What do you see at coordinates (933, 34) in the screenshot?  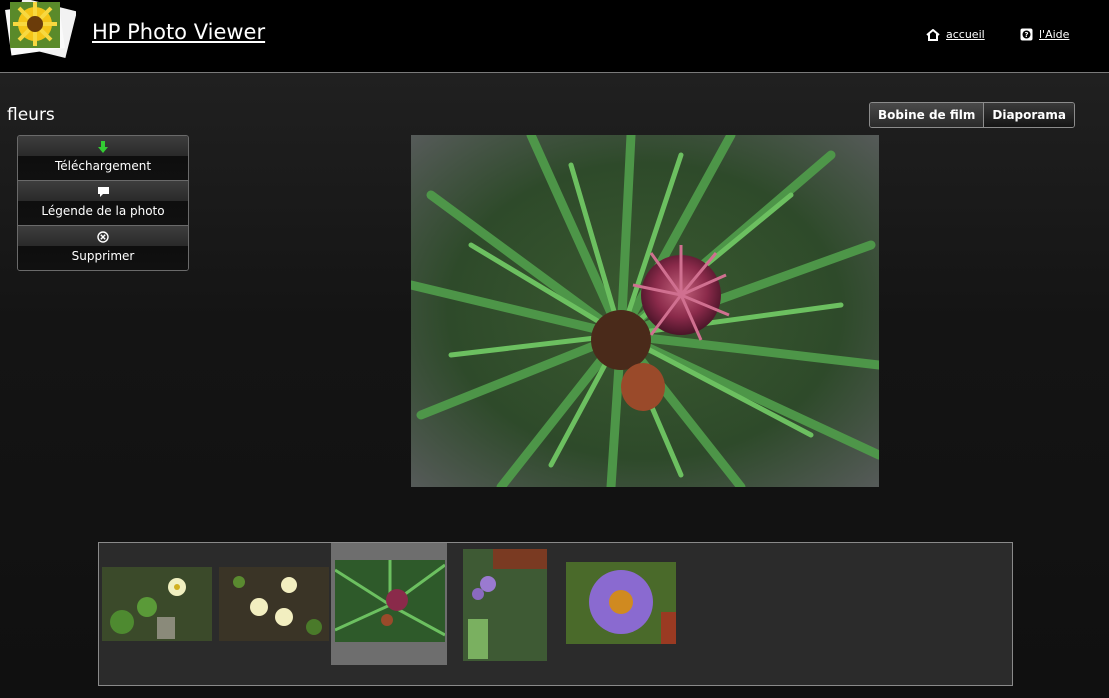 I see `home-icon` at bounding box center [933, 34].